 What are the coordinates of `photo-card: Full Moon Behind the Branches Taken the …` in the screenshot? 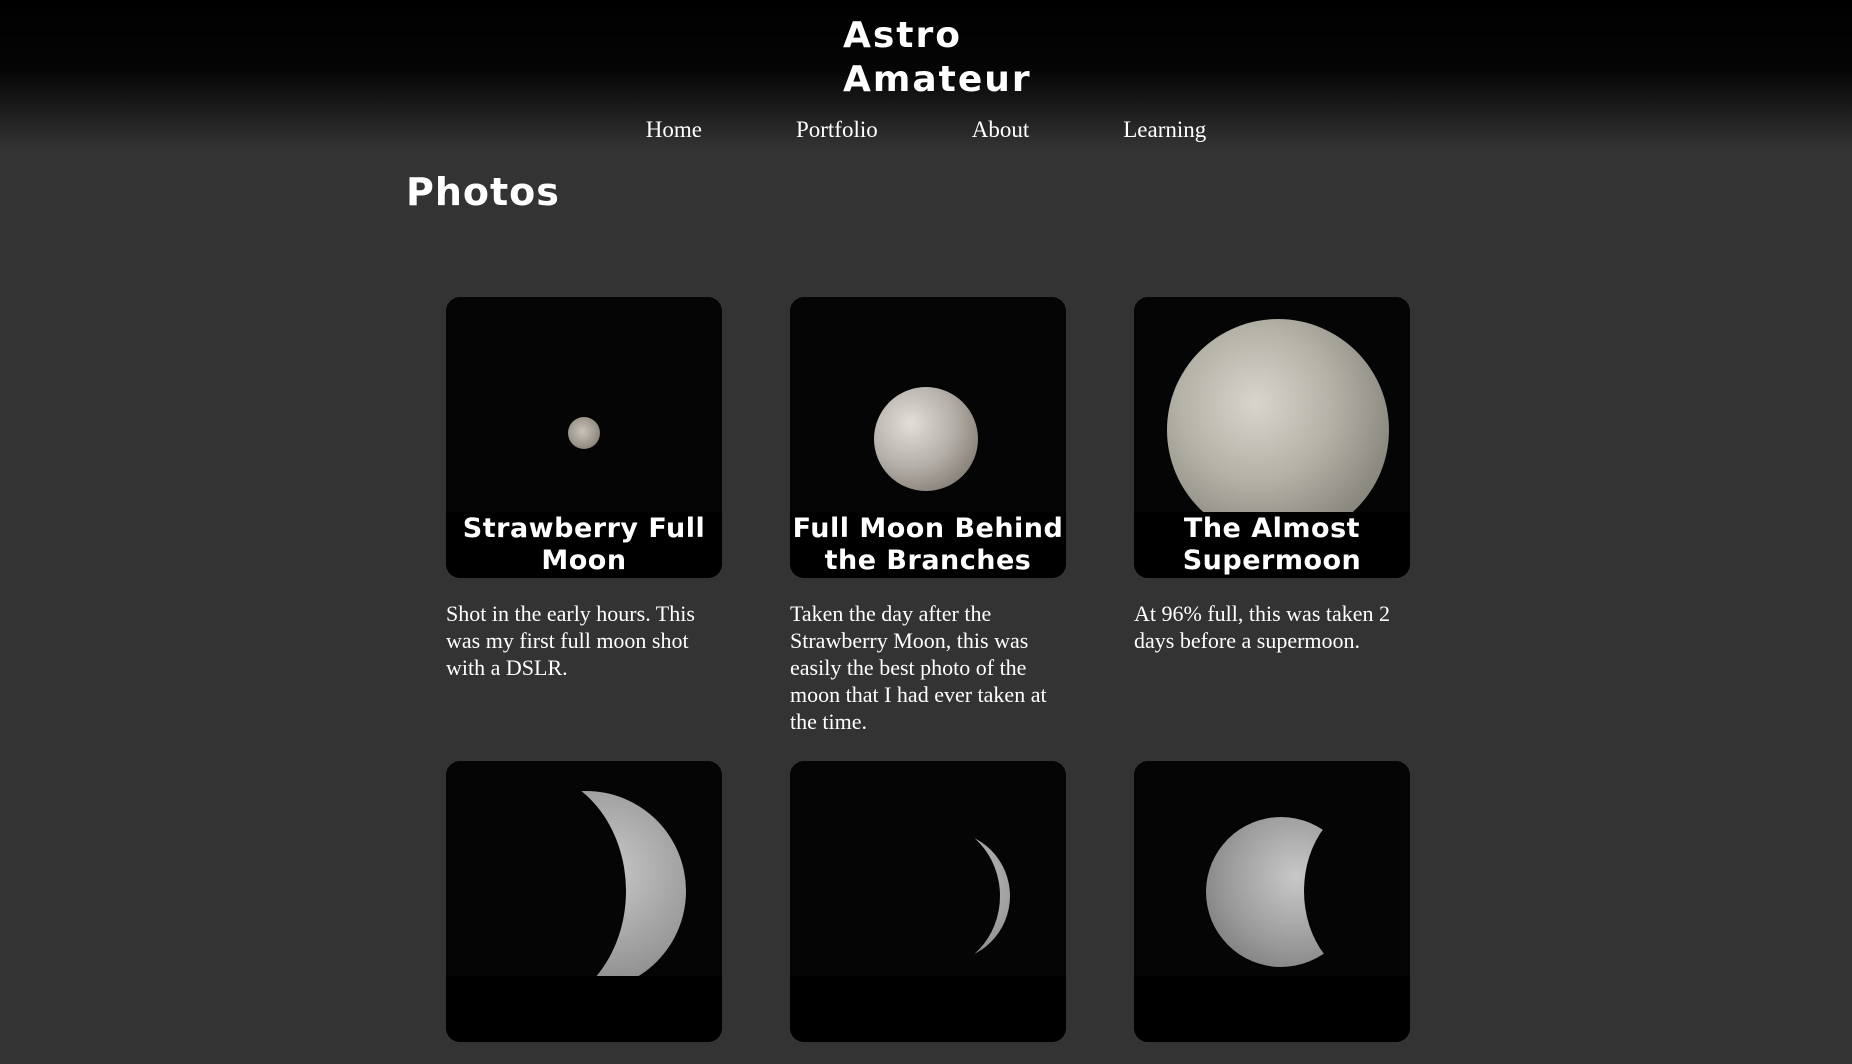 It's located at (928, 516).